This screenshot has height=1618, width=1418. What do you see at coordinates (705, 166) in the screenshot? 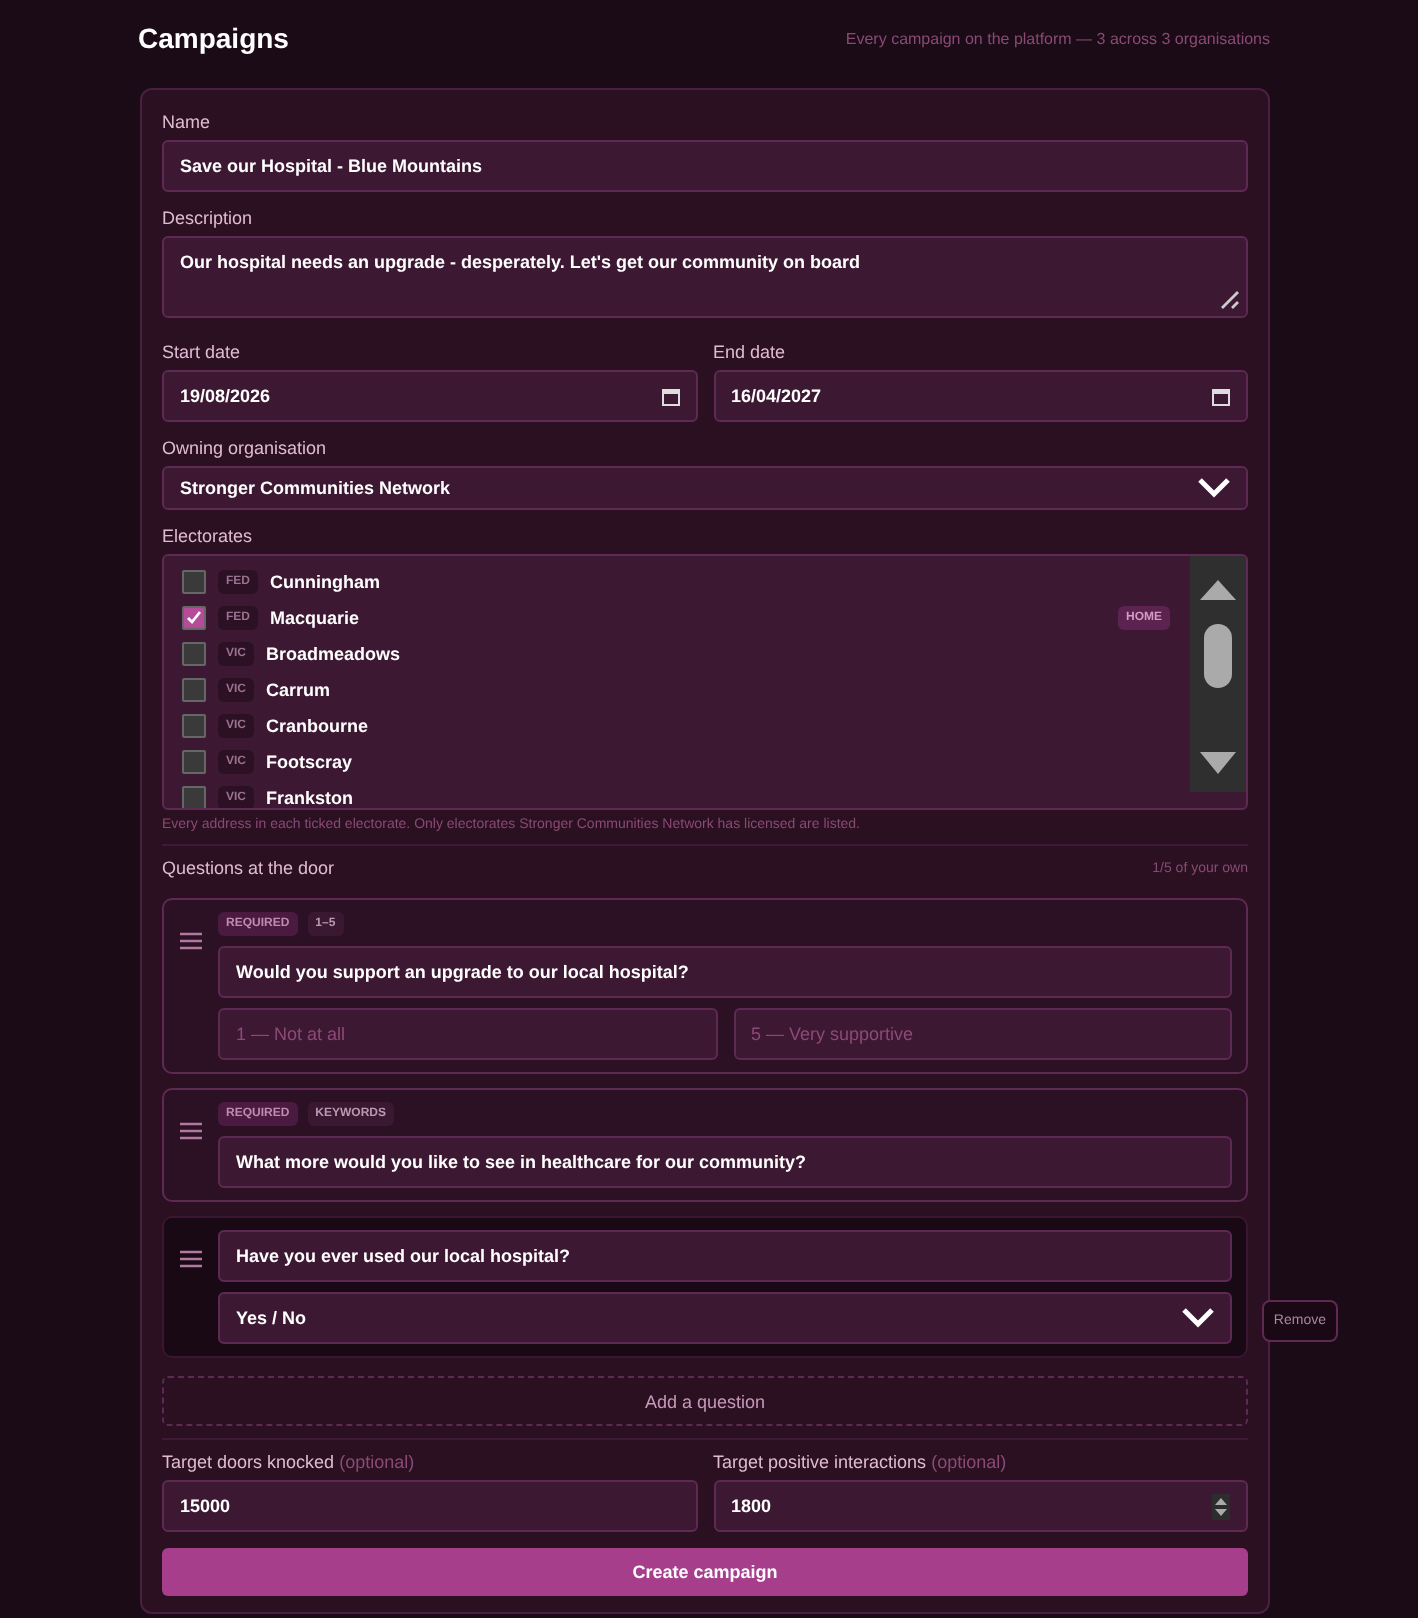
I see `name-field: Save our Hospital - Blue Mountains` at bounding box center [705, 166].